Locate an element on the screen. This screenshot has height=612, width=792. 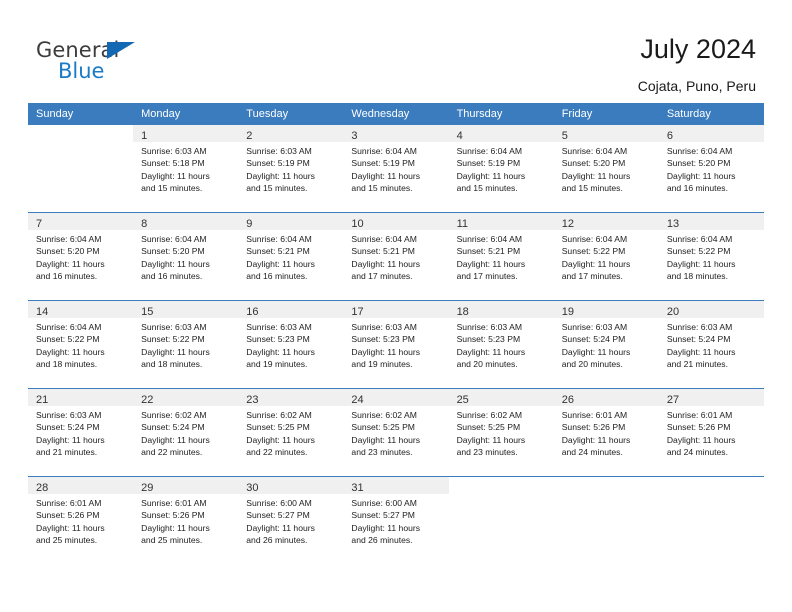
day-number-bar: 7 is located at coordinates (81, 221).